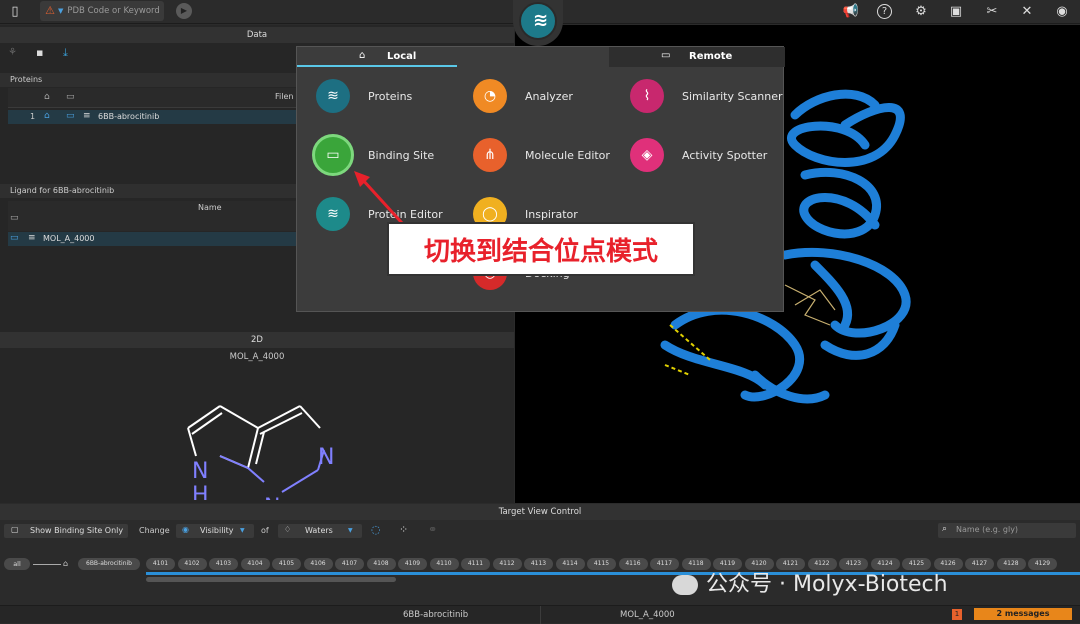 The height and width of the screenshot is (624, 1080). I want to click on menu-item-activity-spotter: ◈ Activity Spotter, so click(698, 155).